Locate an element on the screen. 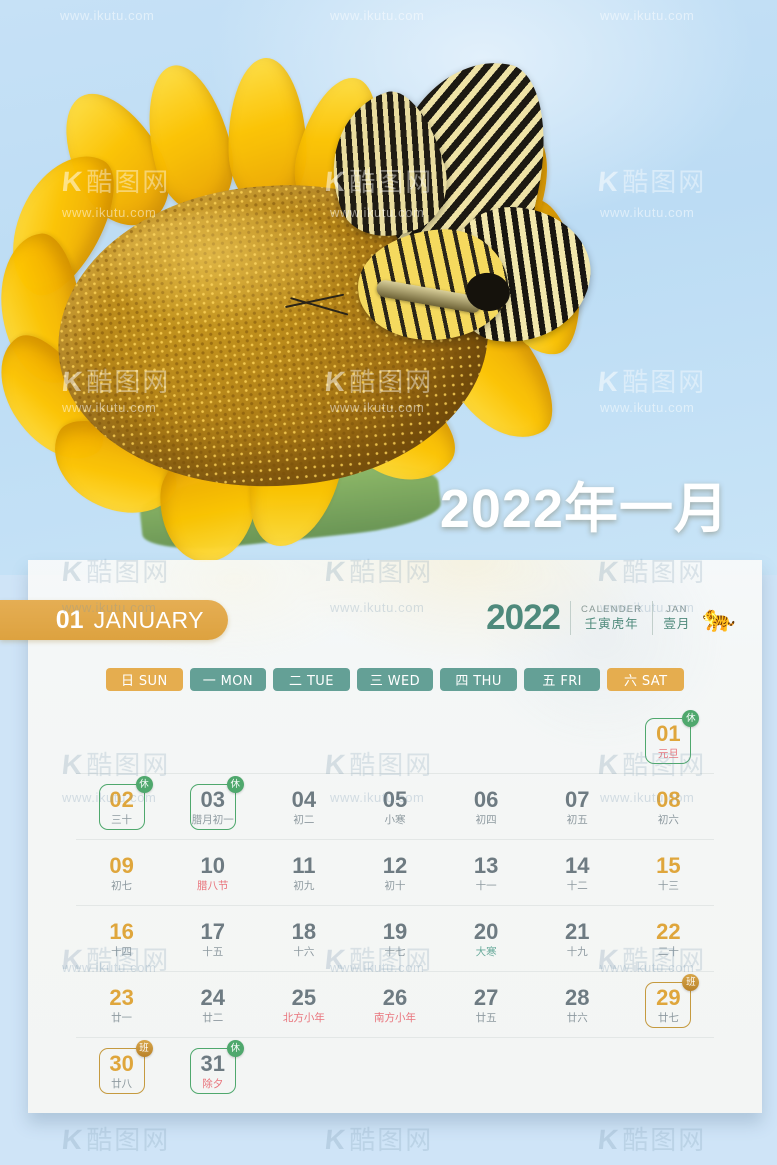 The height and width of the screenshot is (1165, 777). lunar-label: 十一 is located at coordinates (486, 885).